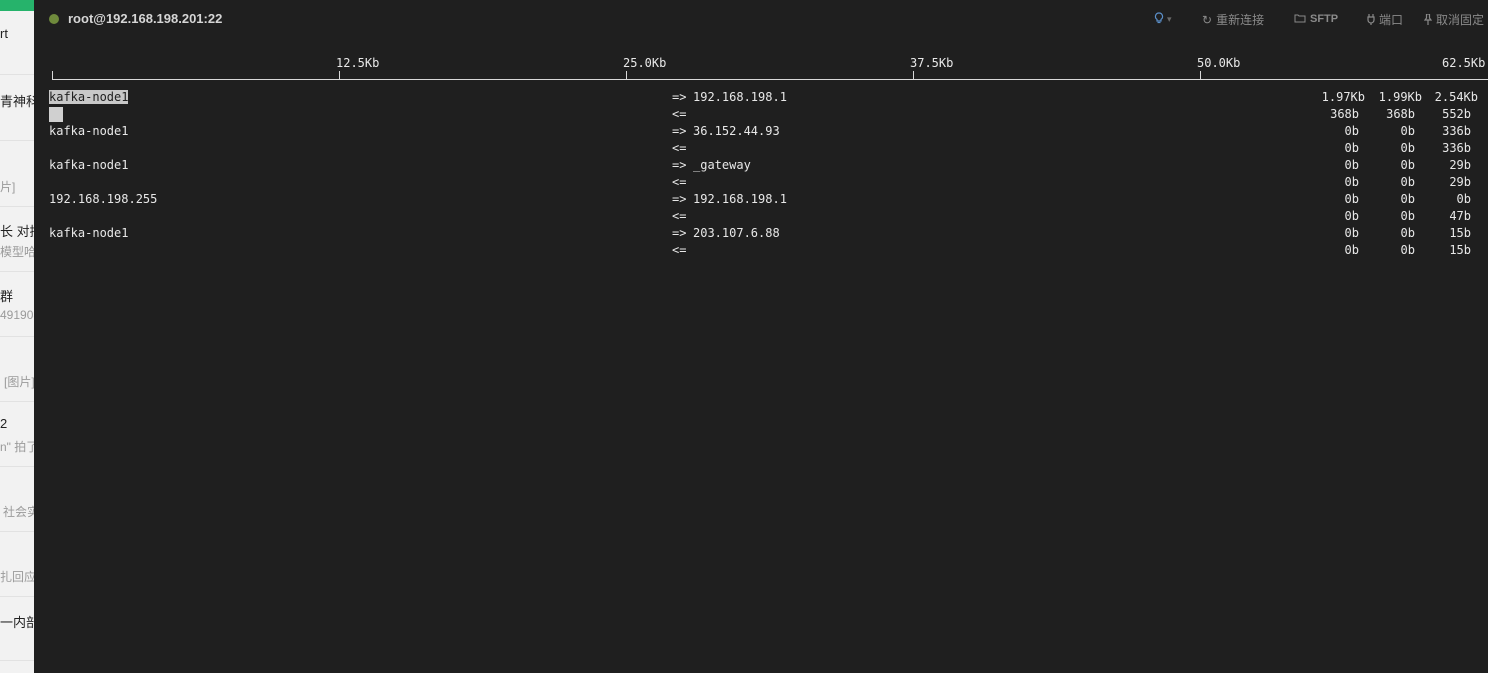 The image size is (1488, 673). Describe the element at coordinates (1428, 20) in the screenshot. I see `pin-icon` at that location.